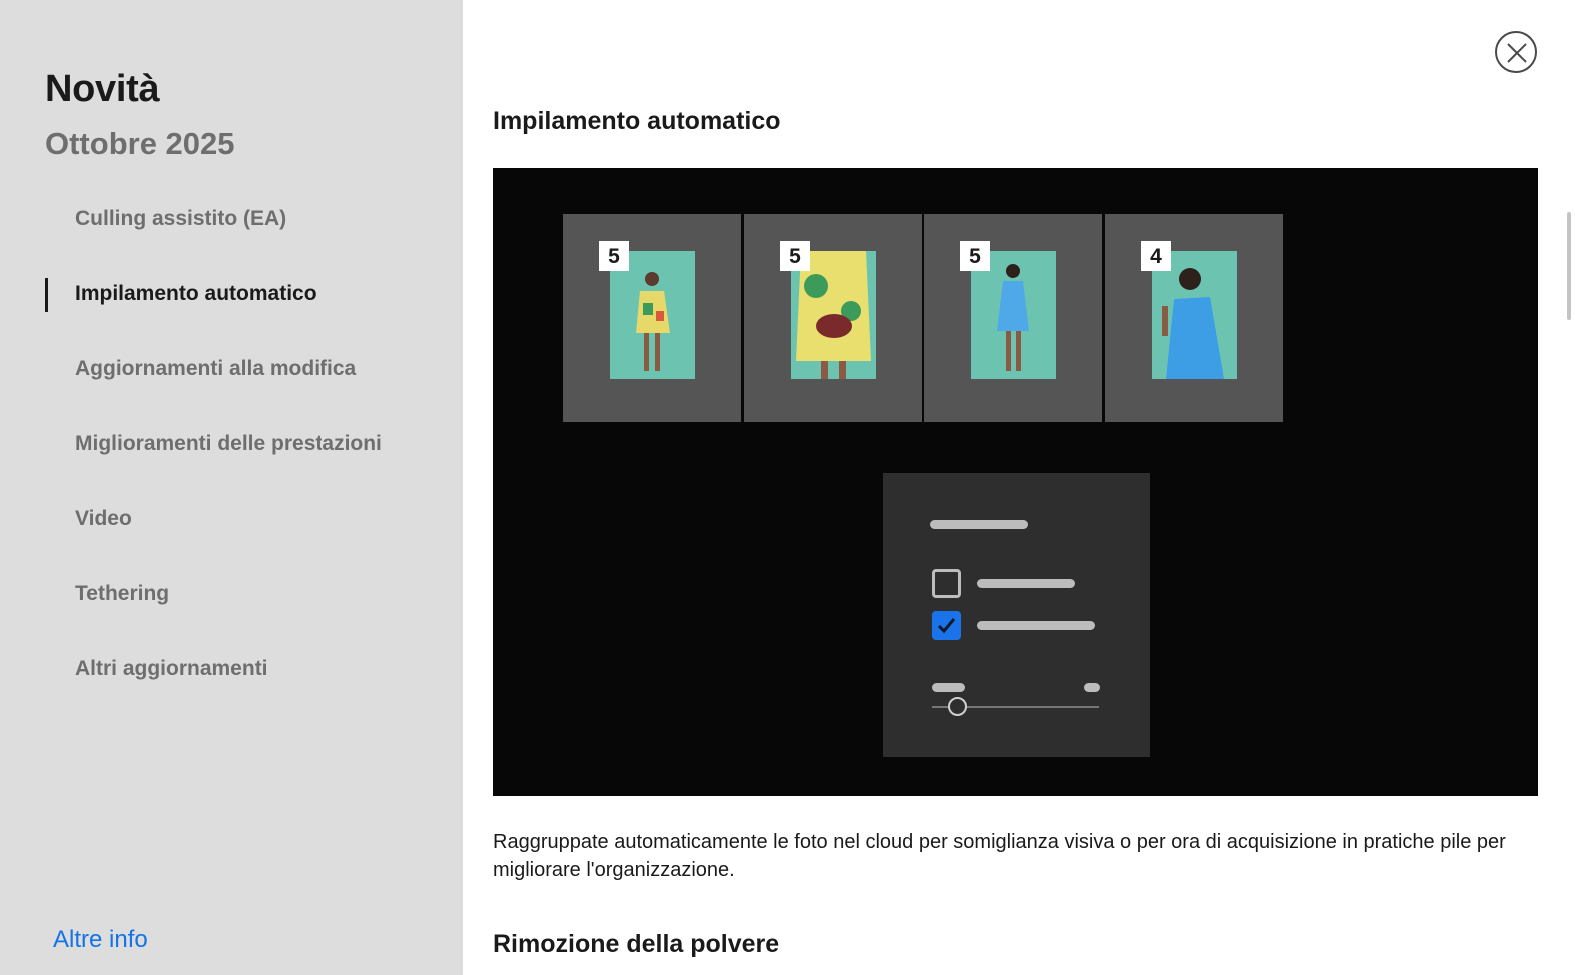 The width and height of the screenshot is (1575, 975). I want to click on sidebar-item-culling: Culling assistito (EA), so click(245, 236).